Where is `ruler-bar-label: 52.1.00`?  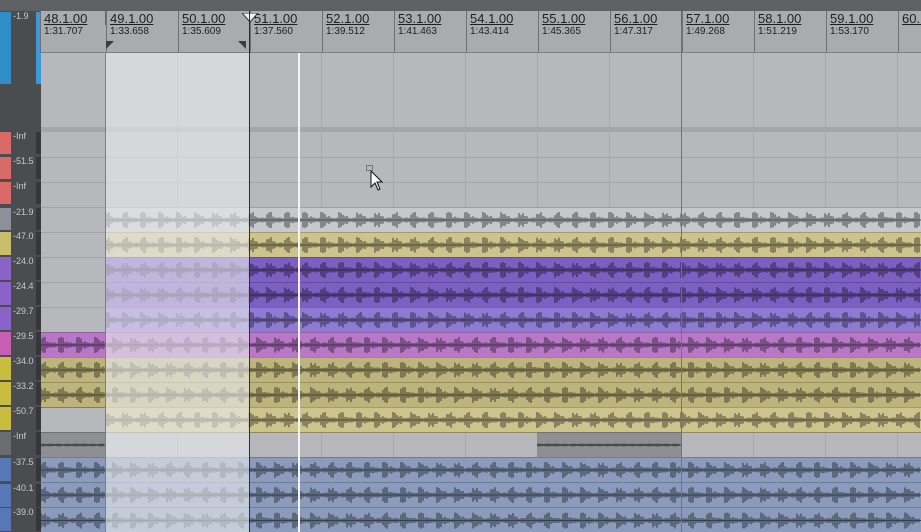 ruler-bar-label: 52.1.00 is located at coordinates (348, 18).